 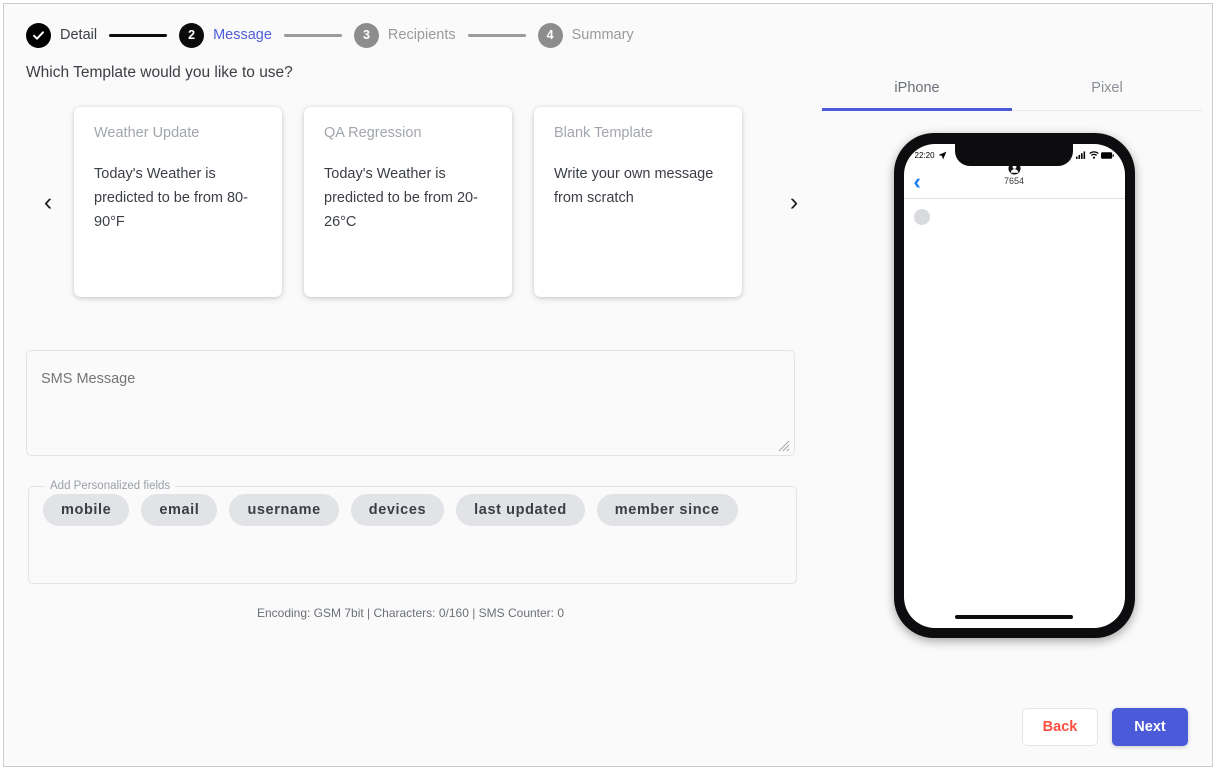 What do you see at coordinates (603, 133) in the screenshot?
I see `template-card-title: Blank Template` at bounding box center [603, 133].